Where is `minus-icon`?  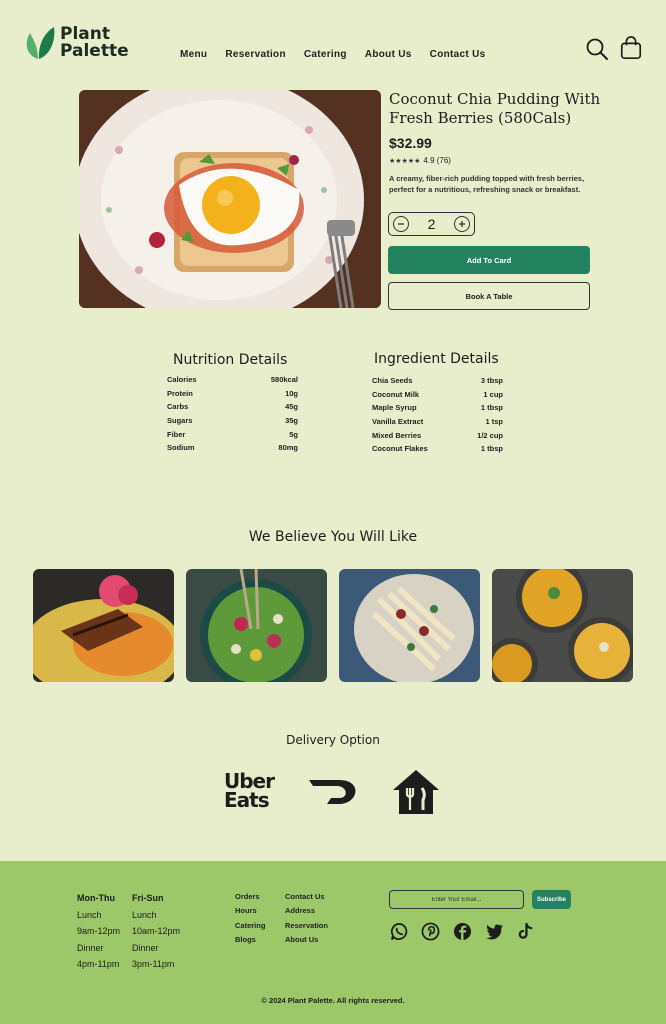
minus-icon is located at coordinates (401, 224).